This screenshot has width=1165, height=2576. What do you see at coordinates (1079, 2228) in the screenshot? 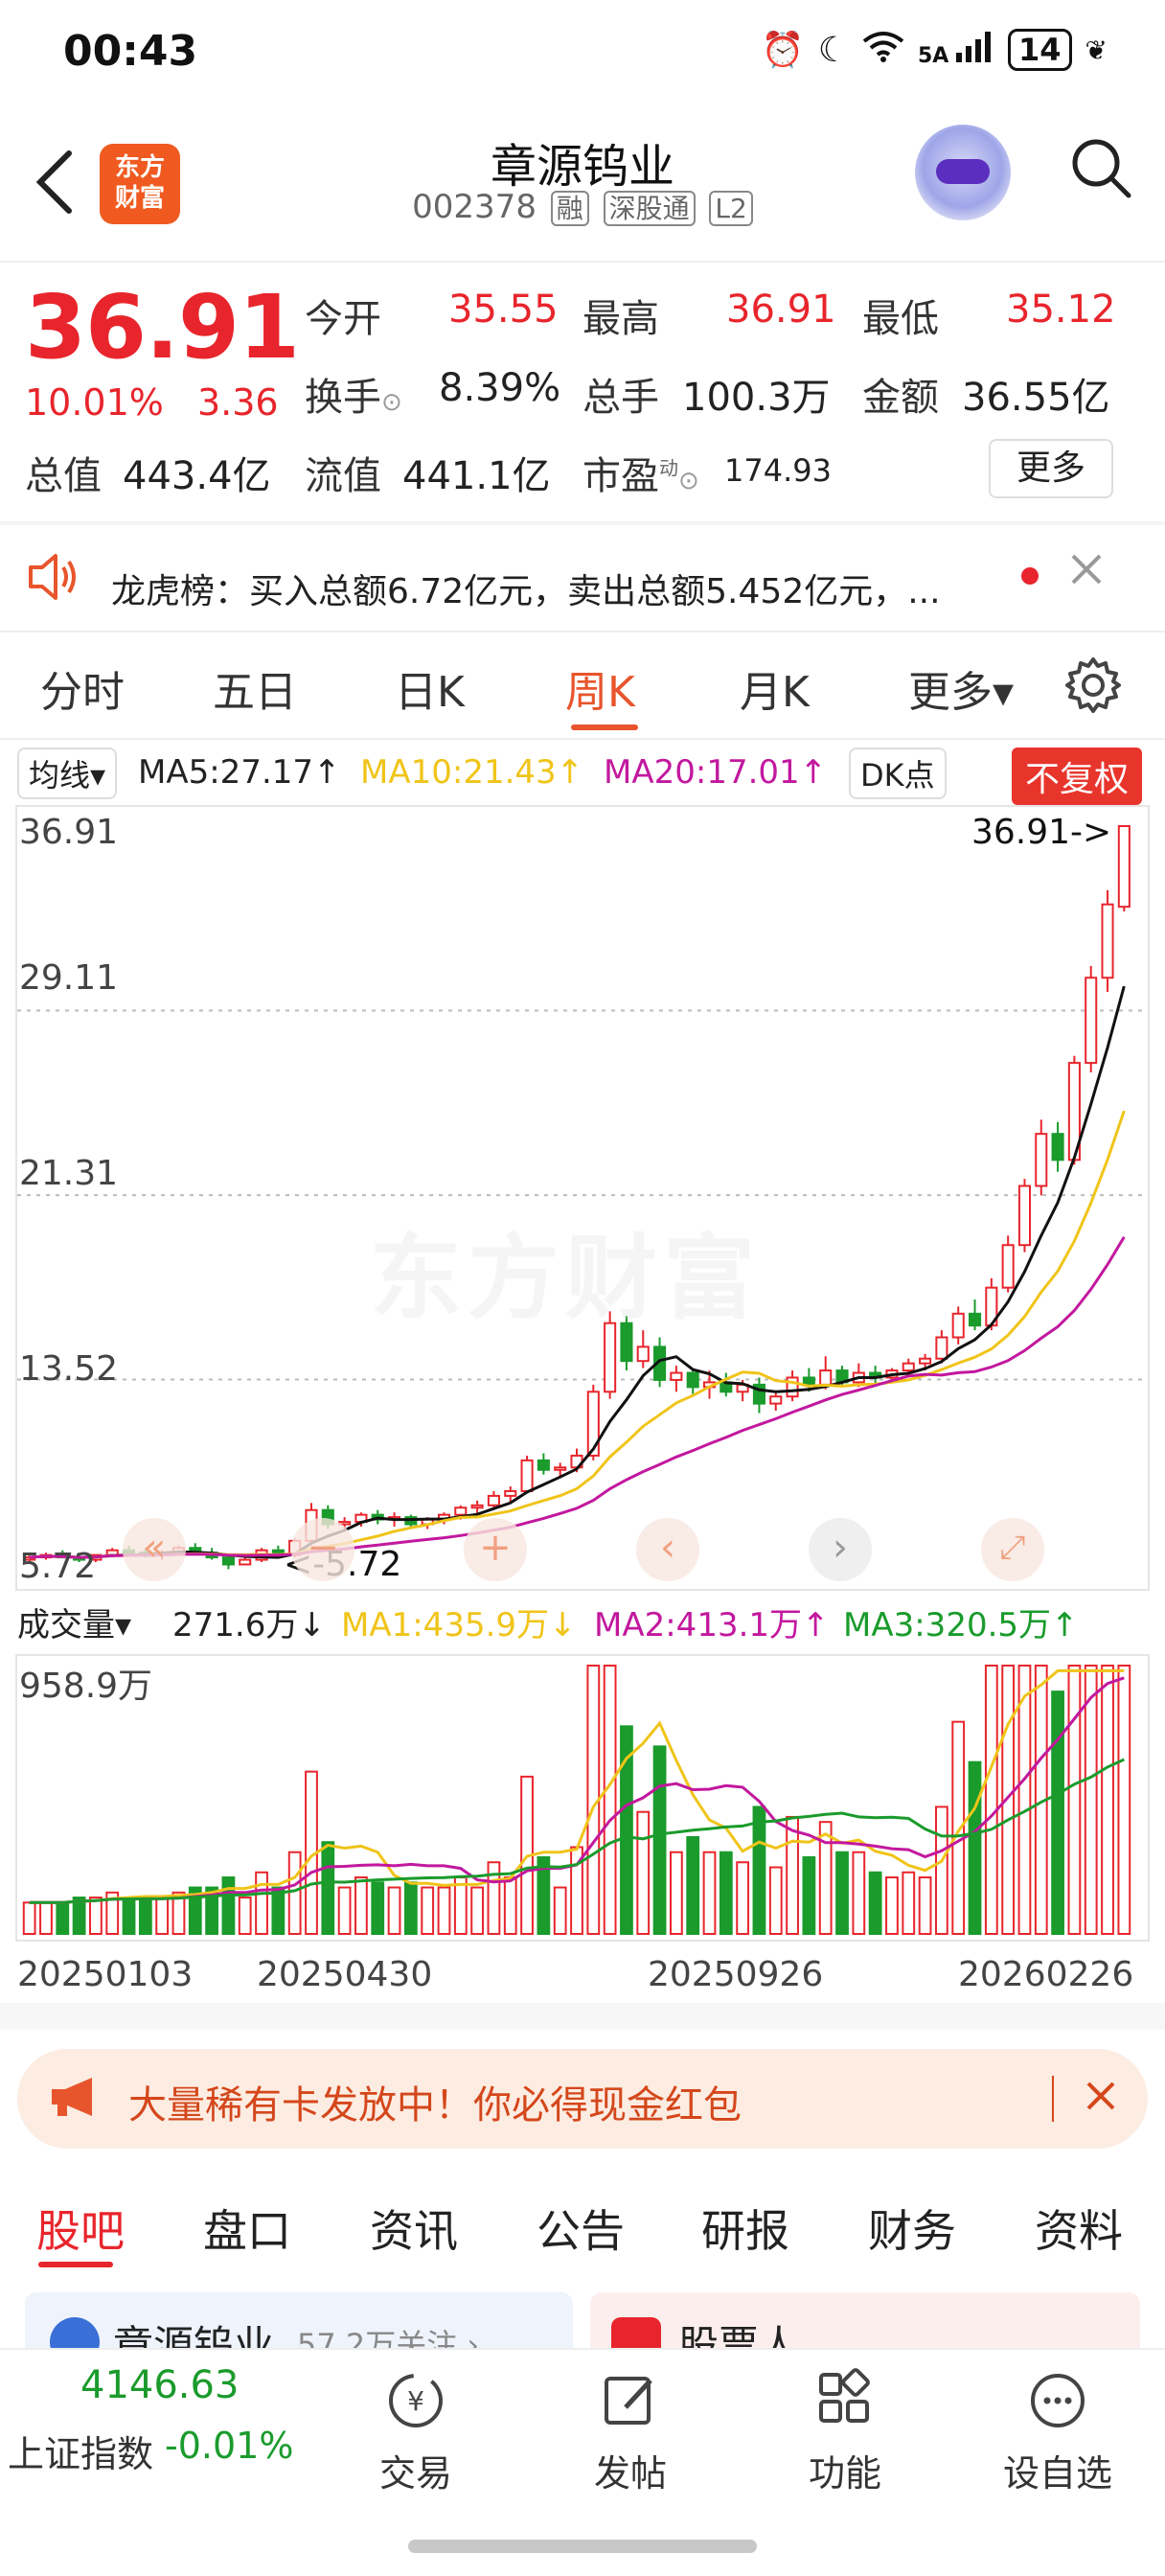
I see `tab-profile: 资料` at bounding box center [1079, 2228].